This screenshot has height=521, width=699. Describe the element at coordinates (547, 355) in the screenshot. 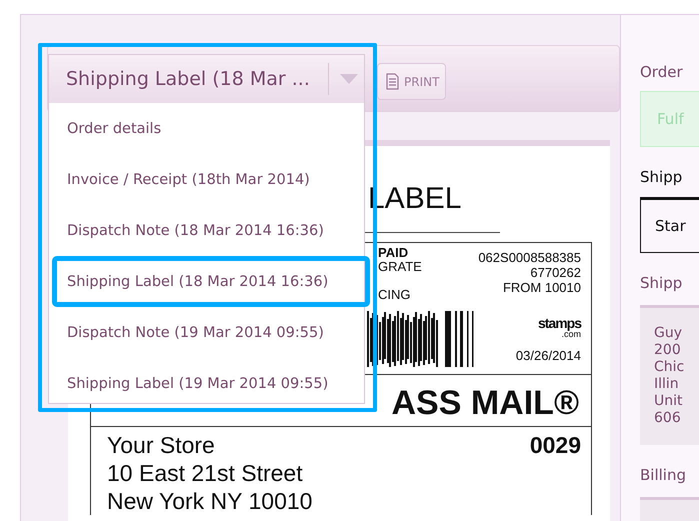

I see `label-date: 03/26/2014` at that location.